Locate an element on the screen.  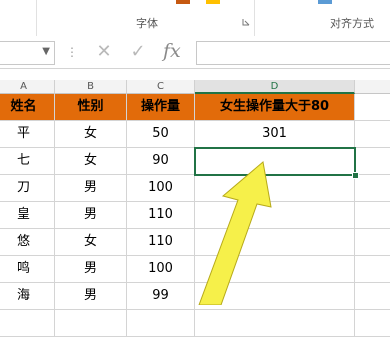
name-cell: 刀 is located at coordinates (27, 188).